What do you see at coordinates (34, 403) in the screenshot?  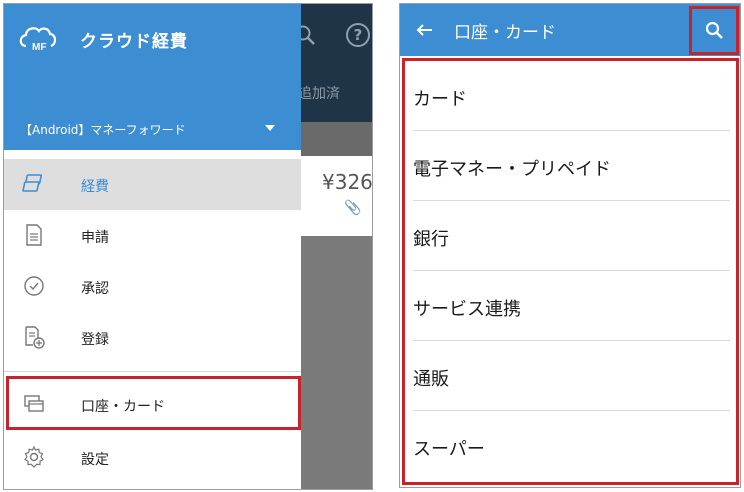 I see `wallet-card-icon` at bounding box center [34, 403].